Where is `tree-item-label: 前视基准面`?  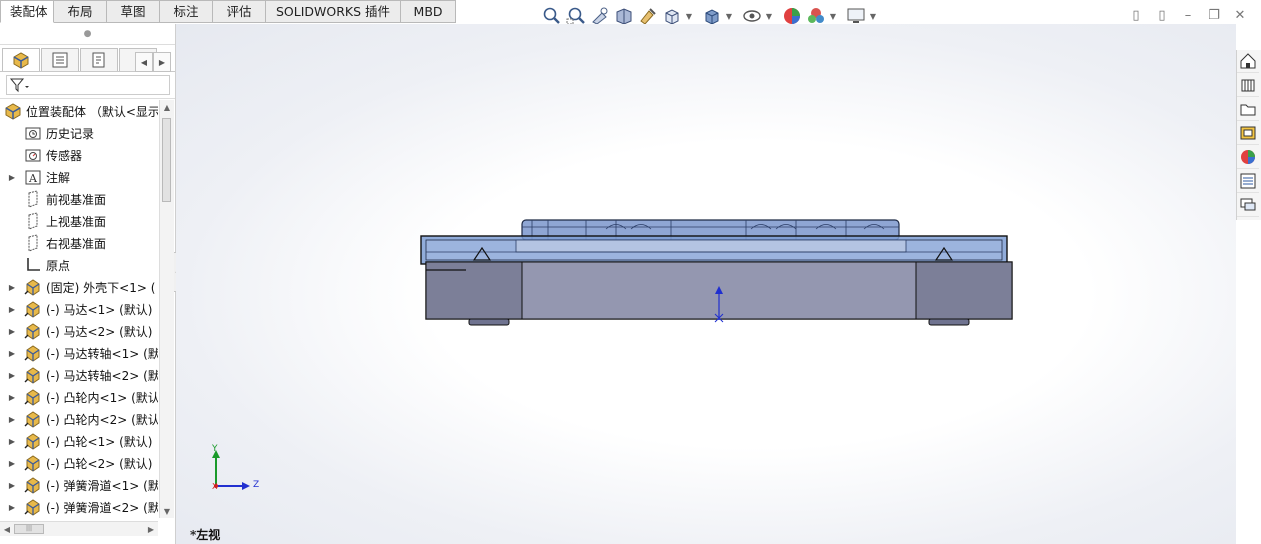 tree-item-label: 前视基准面 is located at coordinates (76, 199).